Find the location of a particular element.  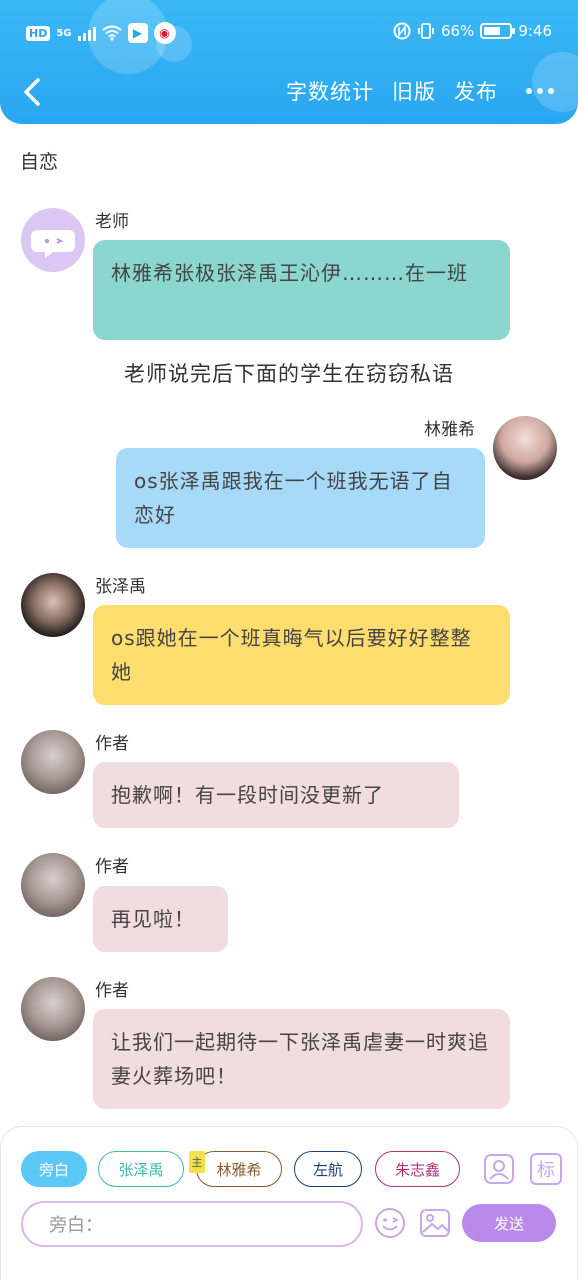

app-notification-icon: ▶ is located at coordinates (137, 33).